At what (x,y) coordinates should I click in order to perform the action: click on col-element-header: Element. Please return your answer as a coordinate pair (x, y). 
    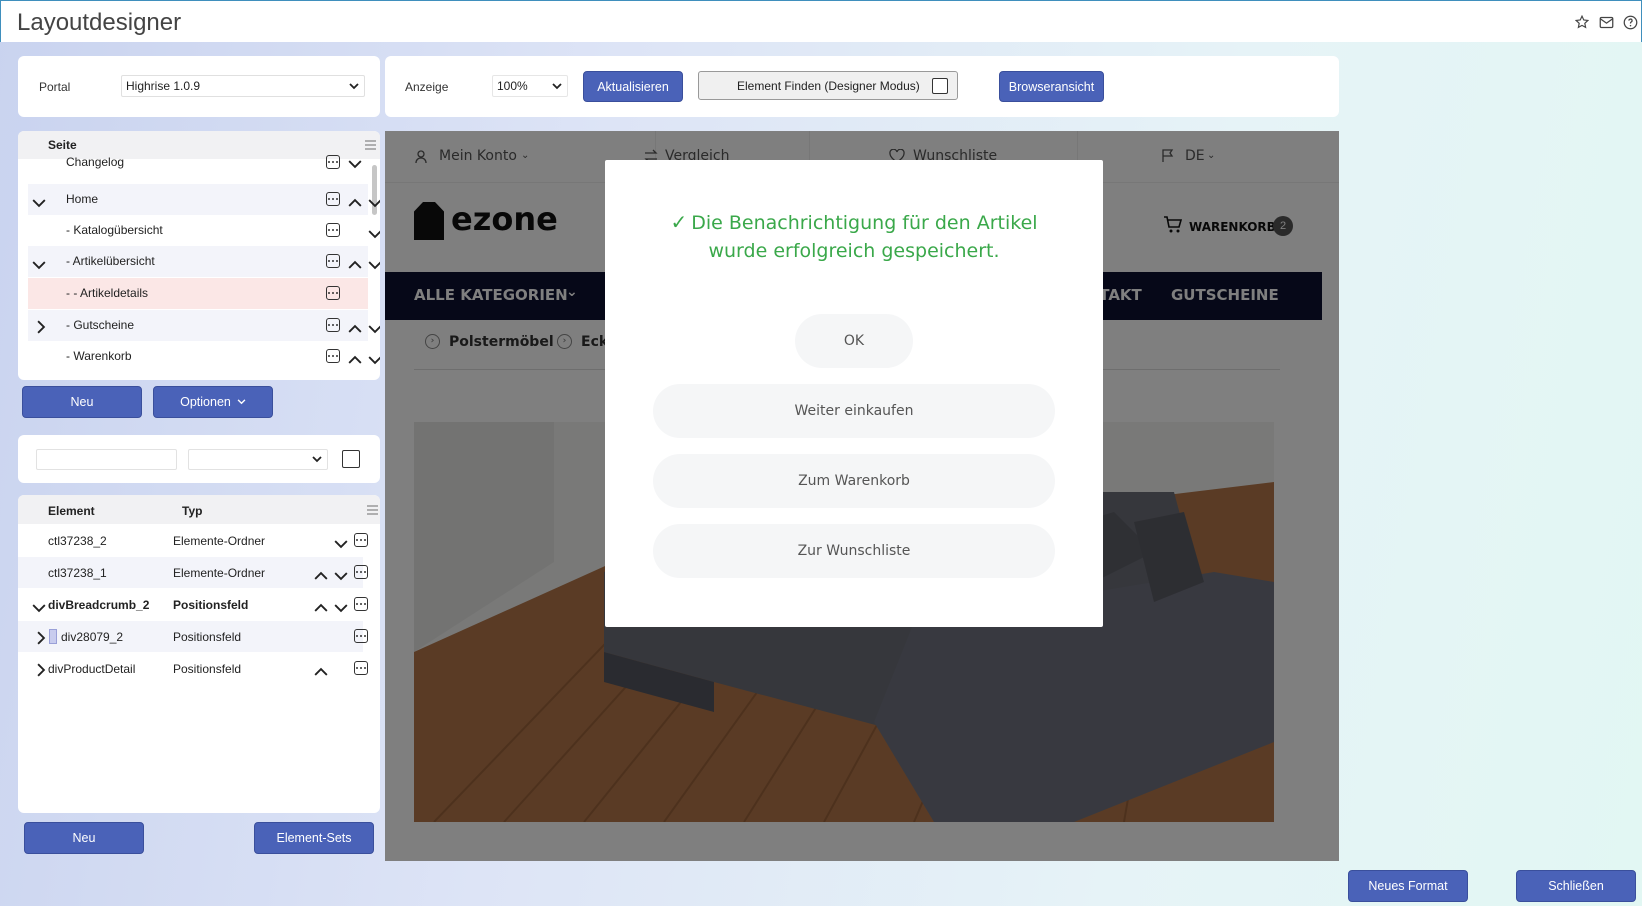
    Looking at the image, I should click on (71, 511).